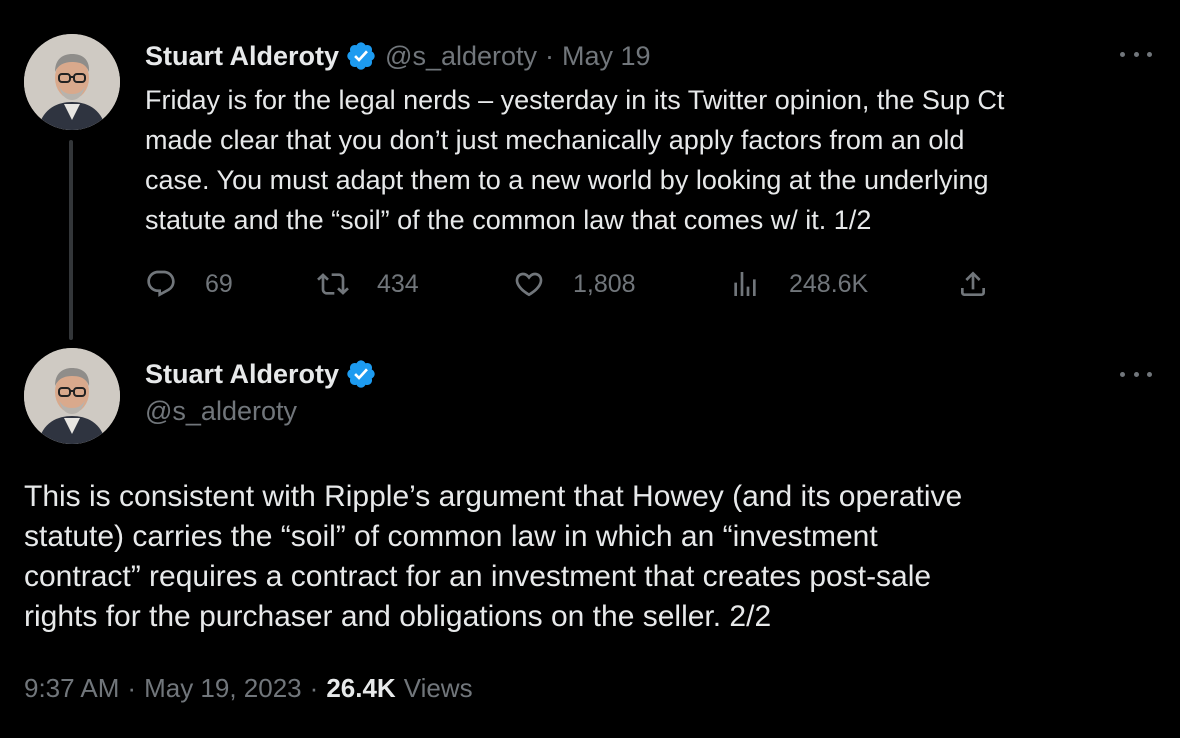 This screenshot has width=1180, height=738. What do you see at coordinates (829, 283) in the screenshot?
I see `views-count: 248.6K` at bounding box center [829, 283].